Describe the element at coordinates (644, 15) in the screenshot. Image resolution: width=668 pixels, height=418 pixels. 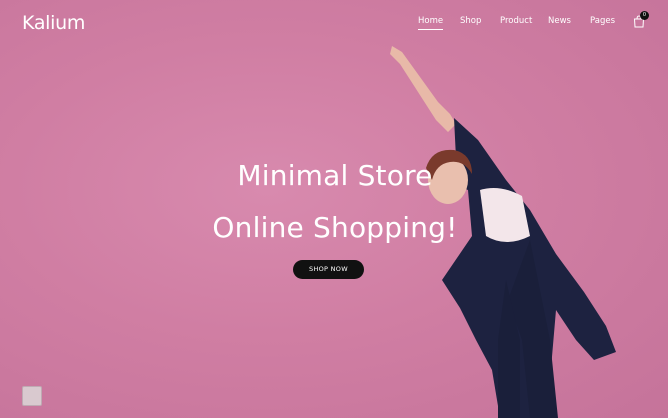
I see `cart-count-badge: 0` at that location.